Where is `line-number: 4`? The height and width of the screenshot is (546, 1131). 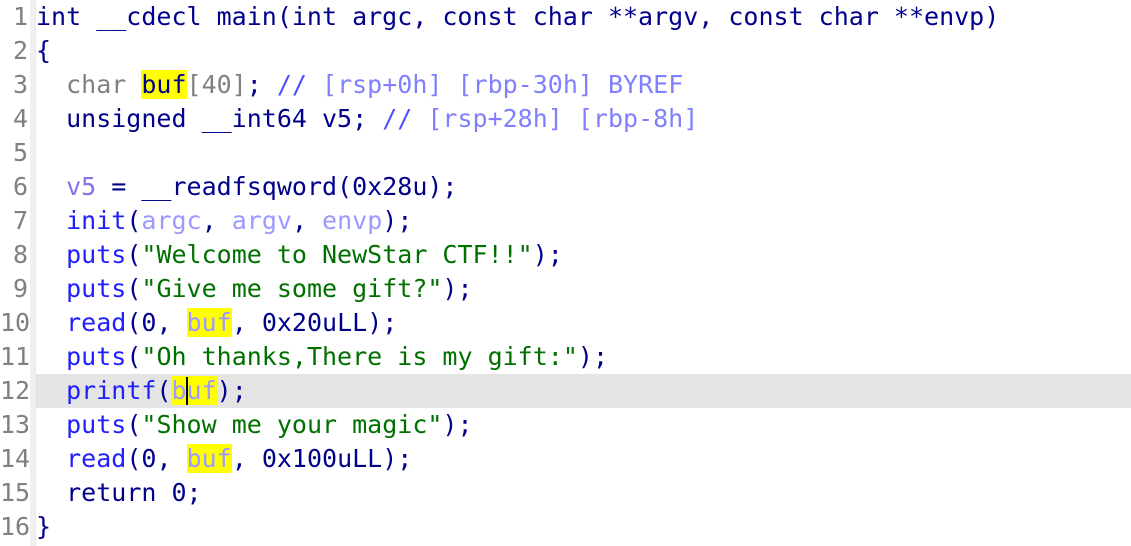
line-number: 4 is located at coordinates (20, 118).